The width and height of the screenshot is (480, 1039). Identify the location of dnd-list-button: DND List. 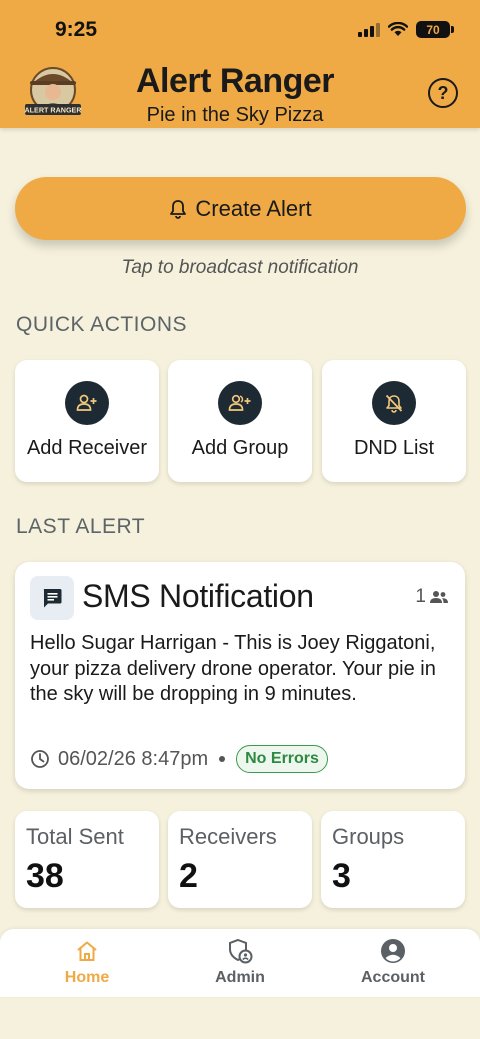
(394, 421).